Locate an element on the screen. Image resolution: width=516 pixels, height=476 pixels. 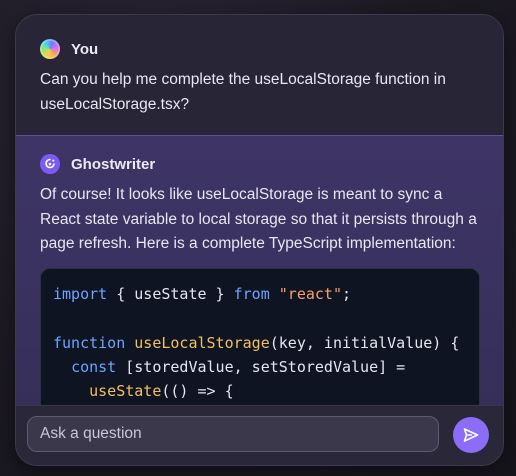
input-bar is located at coordinates (259, 435).